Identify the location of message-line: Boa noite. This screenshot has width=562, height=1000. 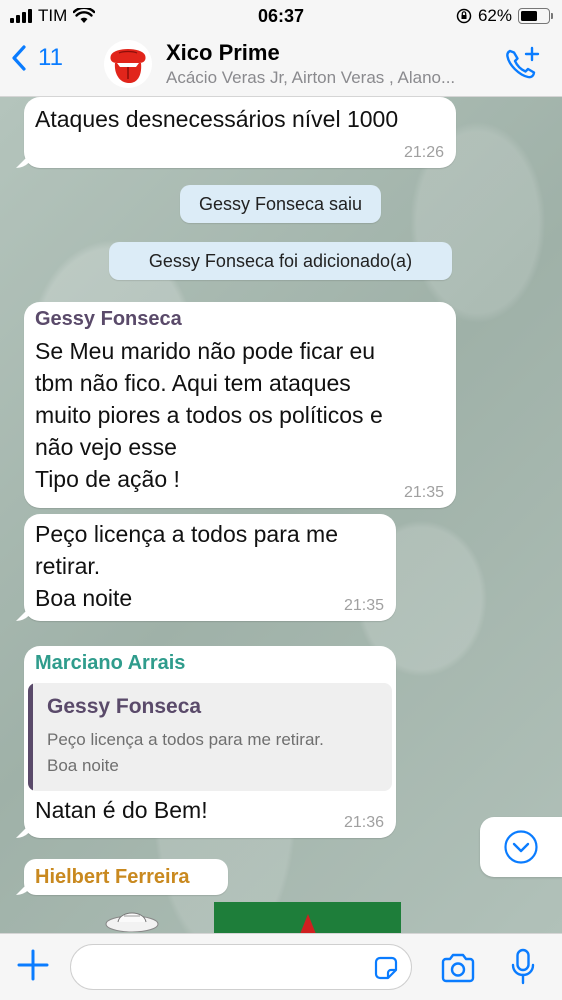
(84, 598).